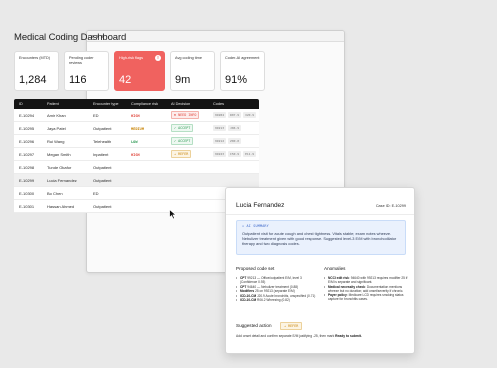 The image size is (497, 368). What do you see at coordinates (27, 180) in the screenshot?
I see `cell-id: E-10299` at bounding box center [27, 180].